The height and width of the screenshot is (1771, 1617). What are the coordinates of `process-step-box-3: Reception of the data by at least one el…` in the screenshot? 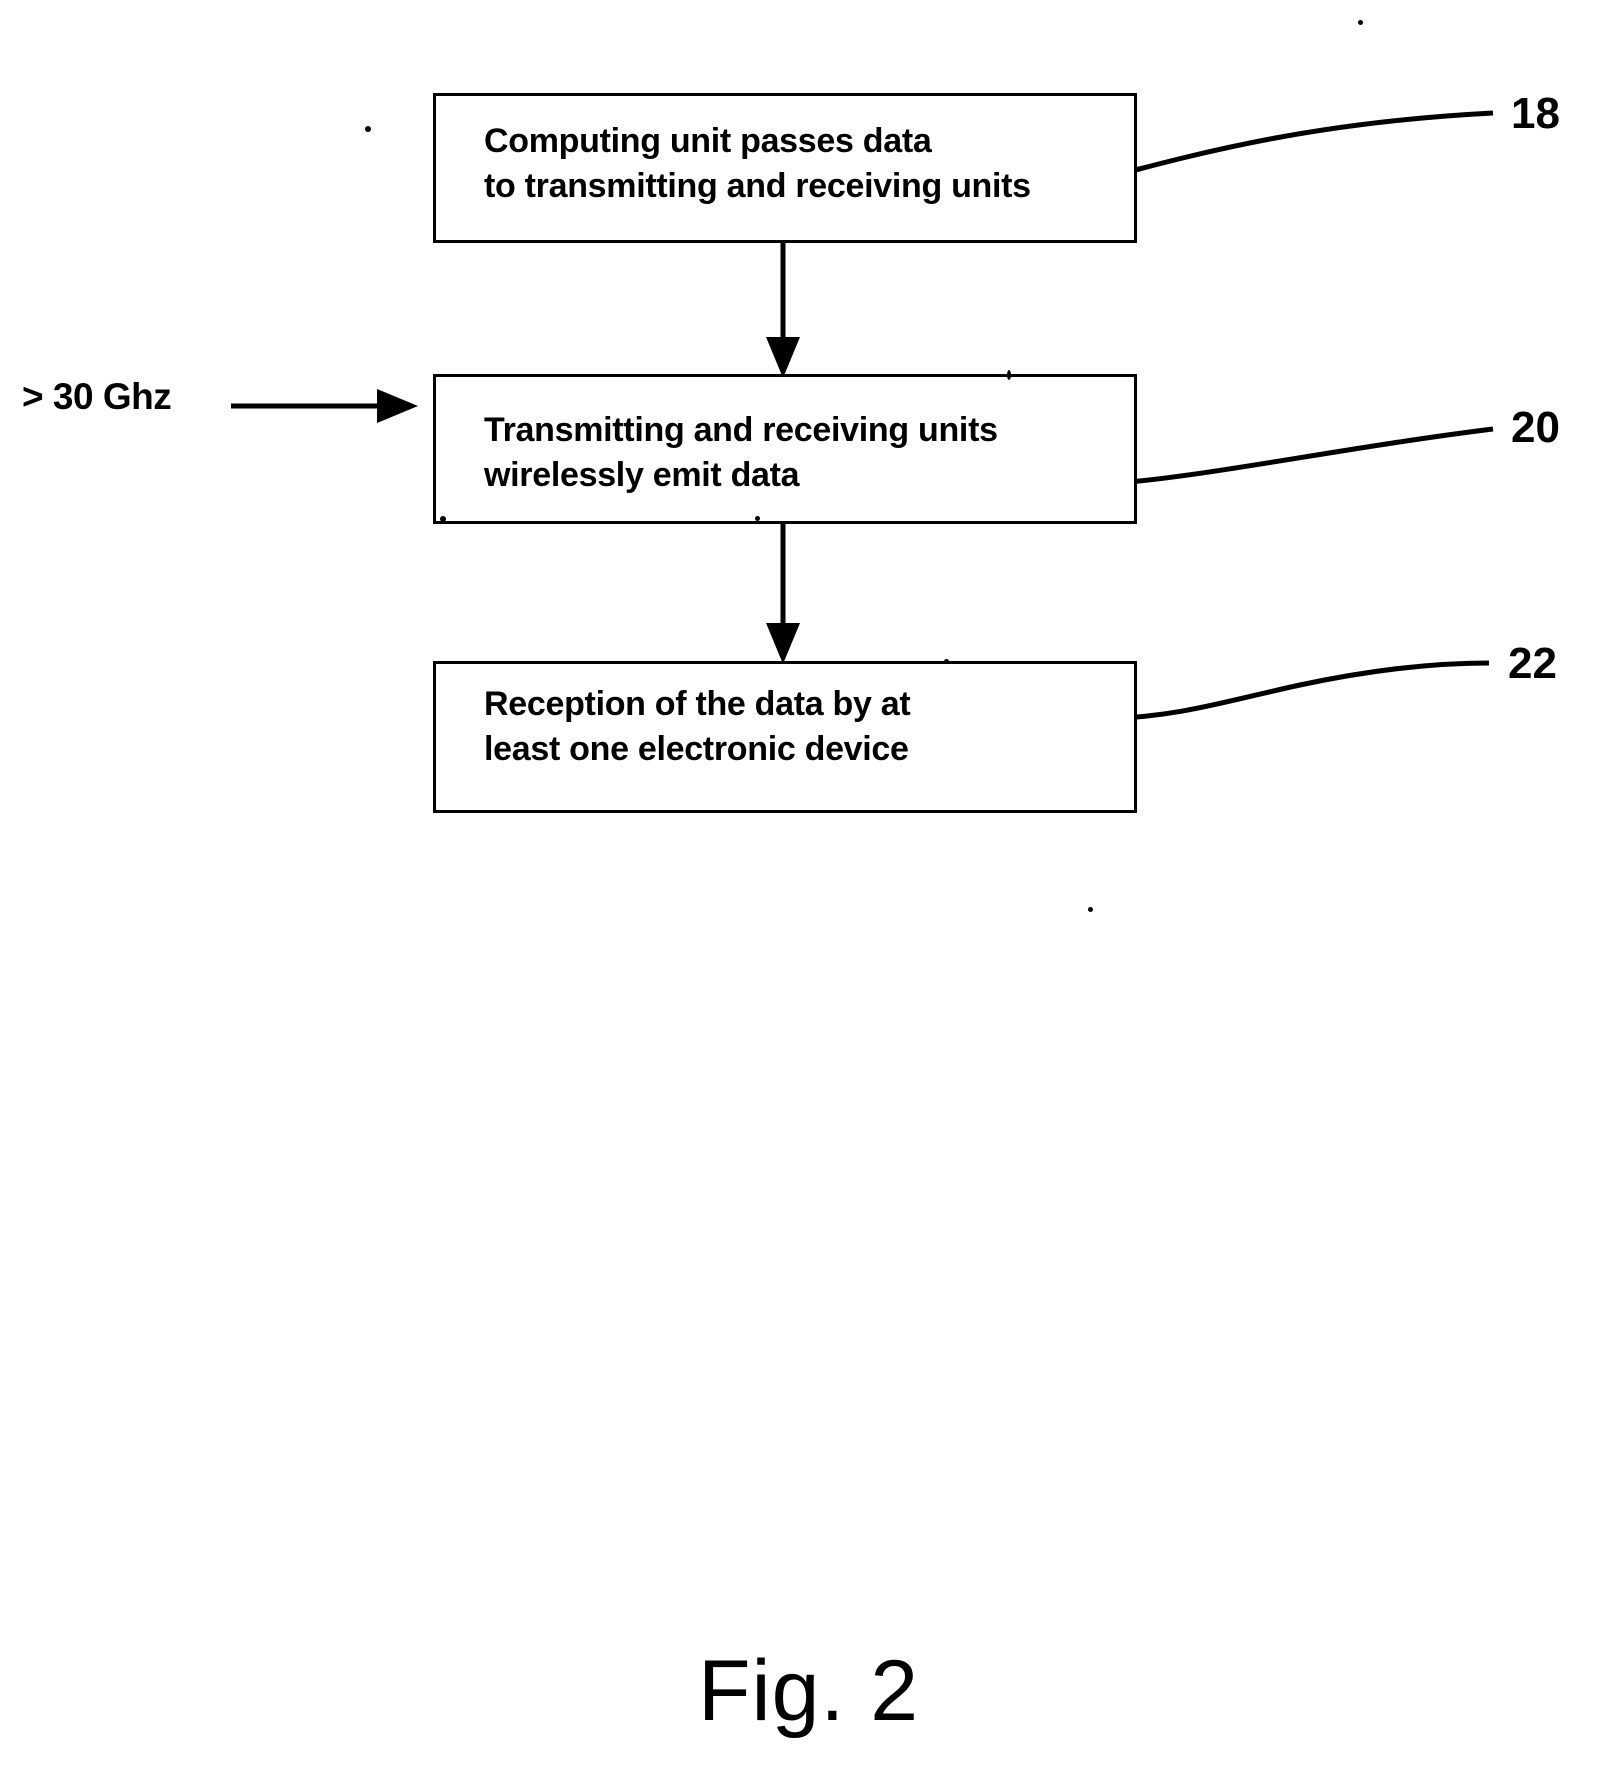 It's located at (785, 737).